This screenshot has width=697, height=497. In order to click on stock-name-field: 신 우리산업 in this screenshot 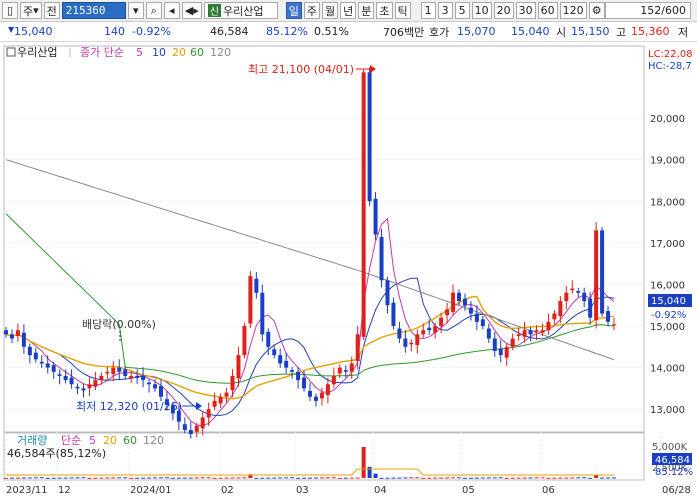, I will do `click(240, 10)`.